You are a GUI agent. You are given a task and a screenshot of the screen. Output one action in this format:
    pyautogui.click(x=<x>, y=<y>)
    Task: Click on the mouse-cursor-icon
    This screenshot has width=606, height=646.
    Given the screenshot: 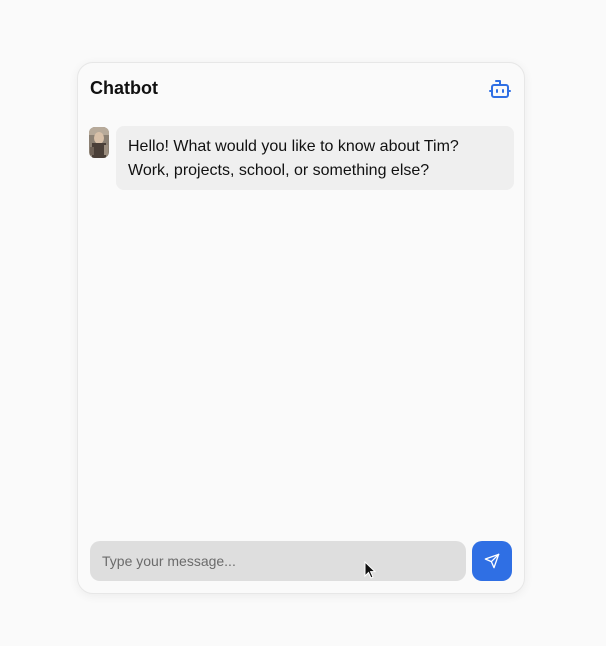 What is the action you would take?
    pyautogui.click(x=370, y=570)
    